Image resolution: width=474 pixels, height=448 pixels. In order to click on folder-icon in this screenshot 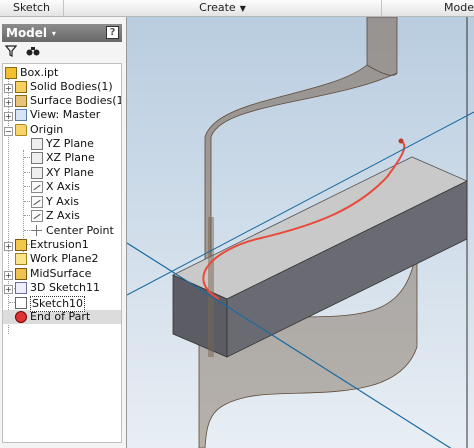, I will do `click(21, 130)`.